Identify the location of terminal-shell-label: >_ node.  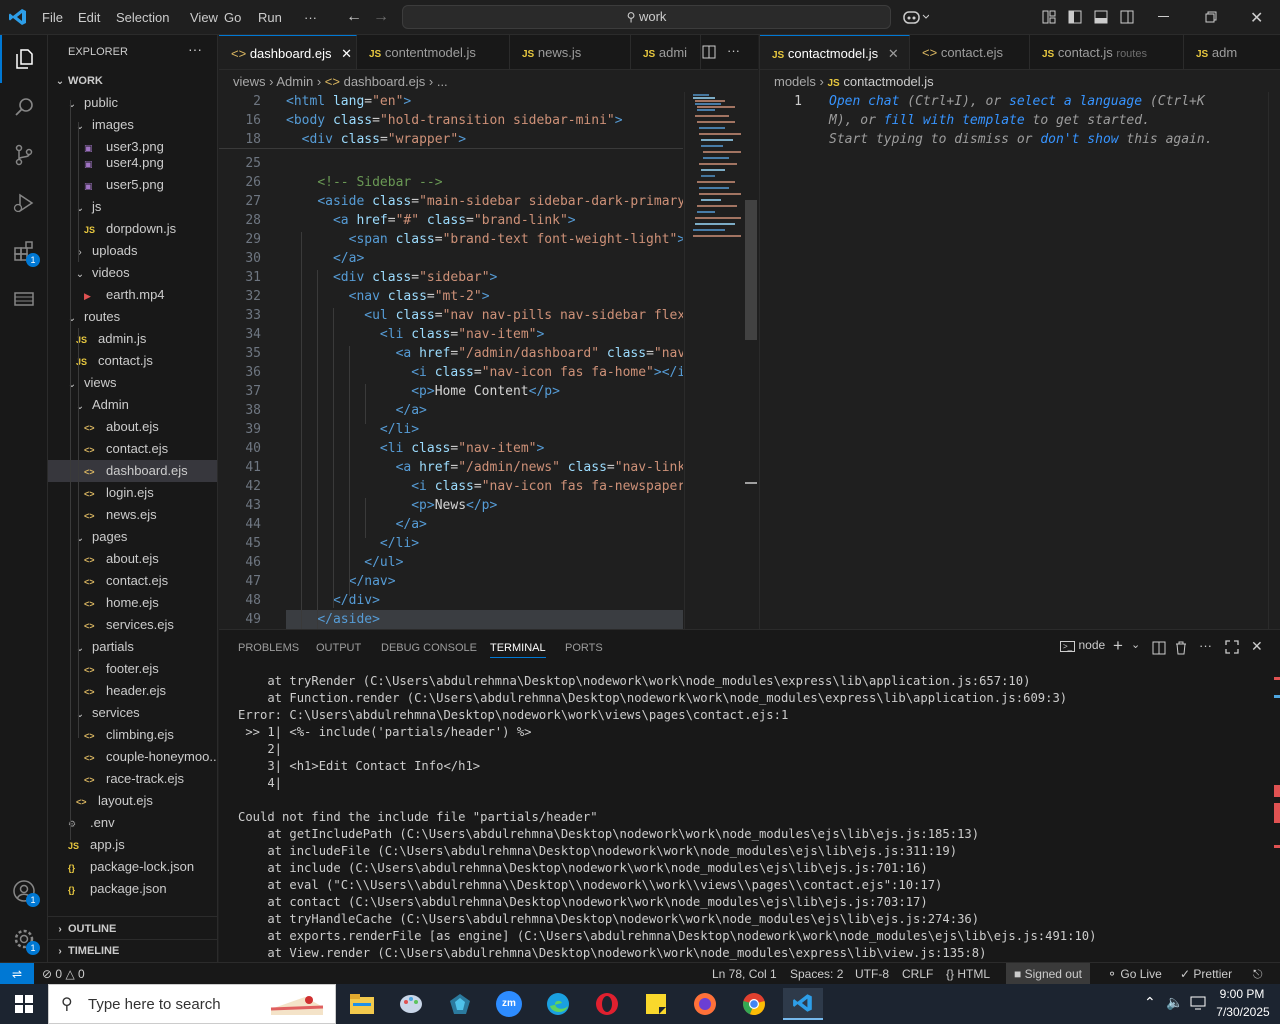
(1082, 645).